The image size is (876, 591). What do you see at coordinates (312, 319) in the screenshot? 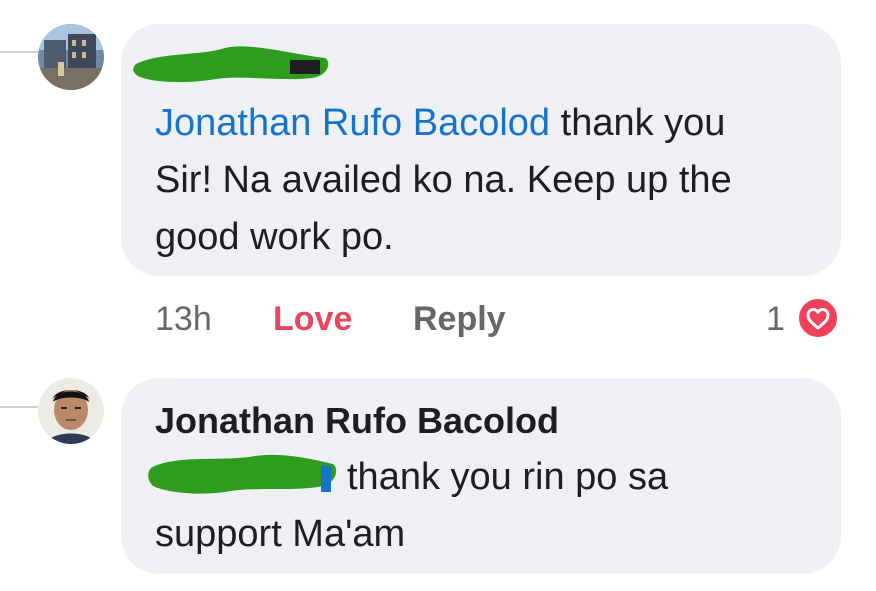
I see `love-button: Love` at bounding box center [312, 319].